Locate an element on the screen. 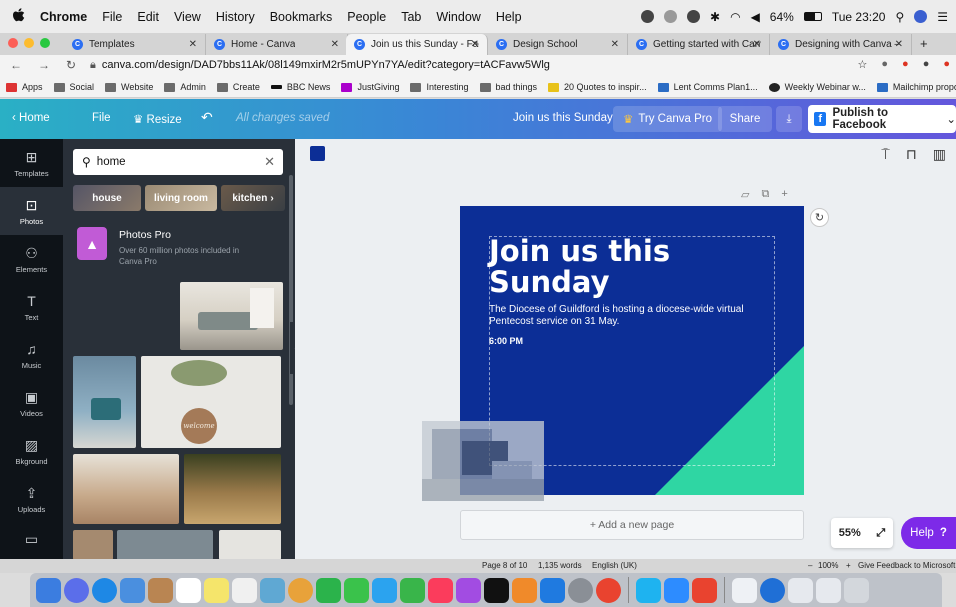  star-bookmark-icon: ☆ is located at coordinates (863, 64).